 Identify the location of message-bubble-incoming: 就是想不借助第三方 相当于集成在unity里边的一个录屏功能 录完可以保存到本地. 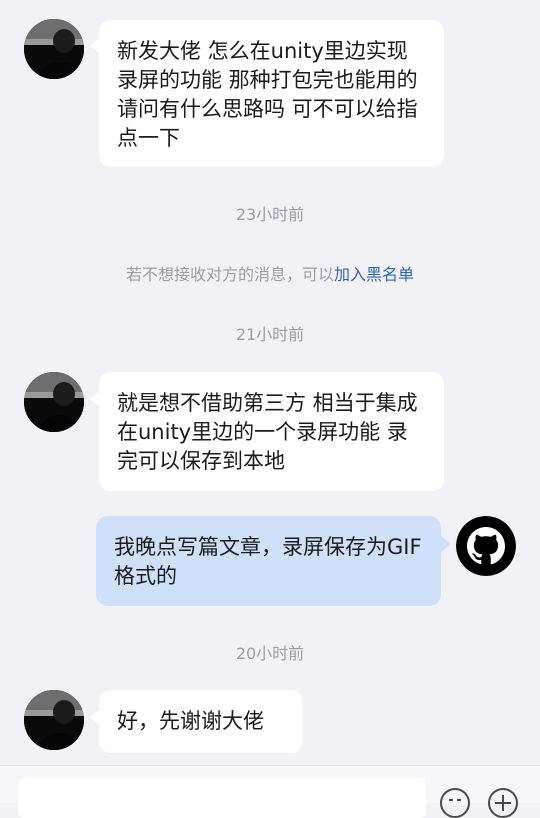
(271, 431).